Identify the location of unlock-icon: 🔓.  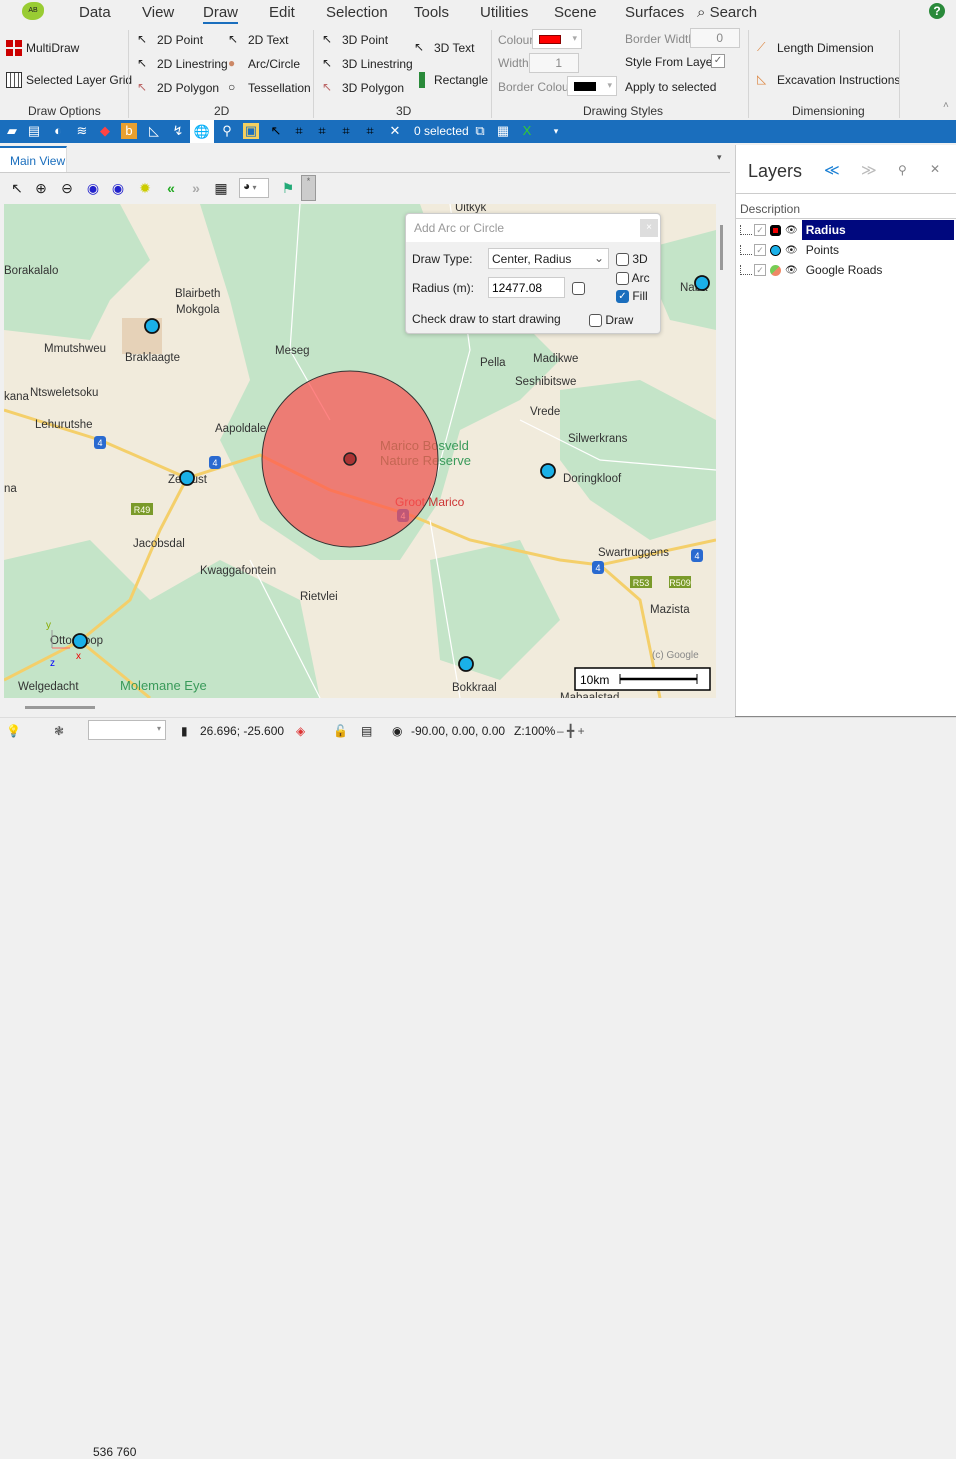
(340, 731).